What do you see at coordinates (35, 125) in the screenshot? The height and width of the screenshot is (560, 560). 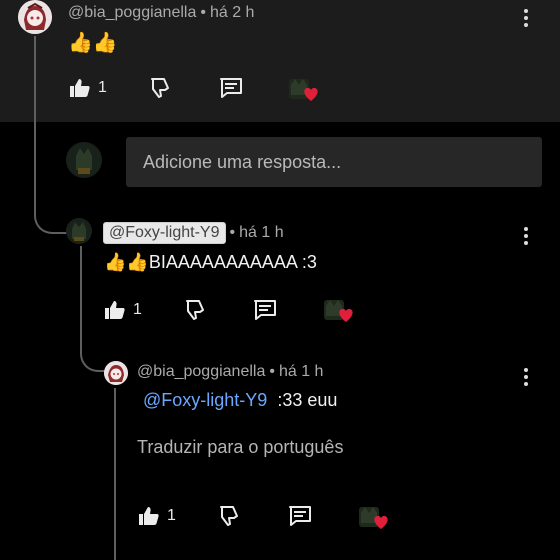 I see `thread-line-main` at bounding box center [35, 125].